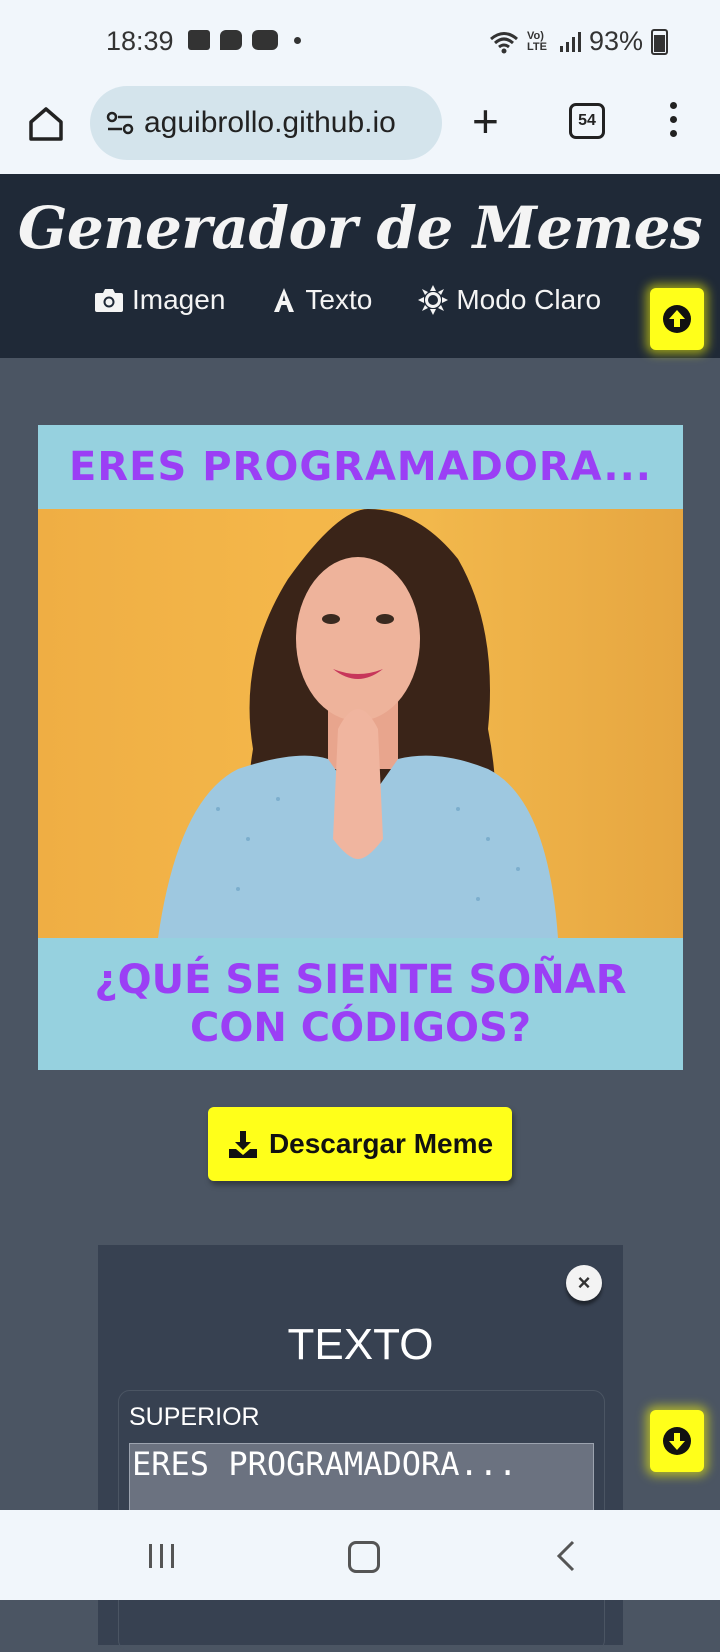  I want to click on nav-modo-claro-button: Modo Claro, so click(509, 300).